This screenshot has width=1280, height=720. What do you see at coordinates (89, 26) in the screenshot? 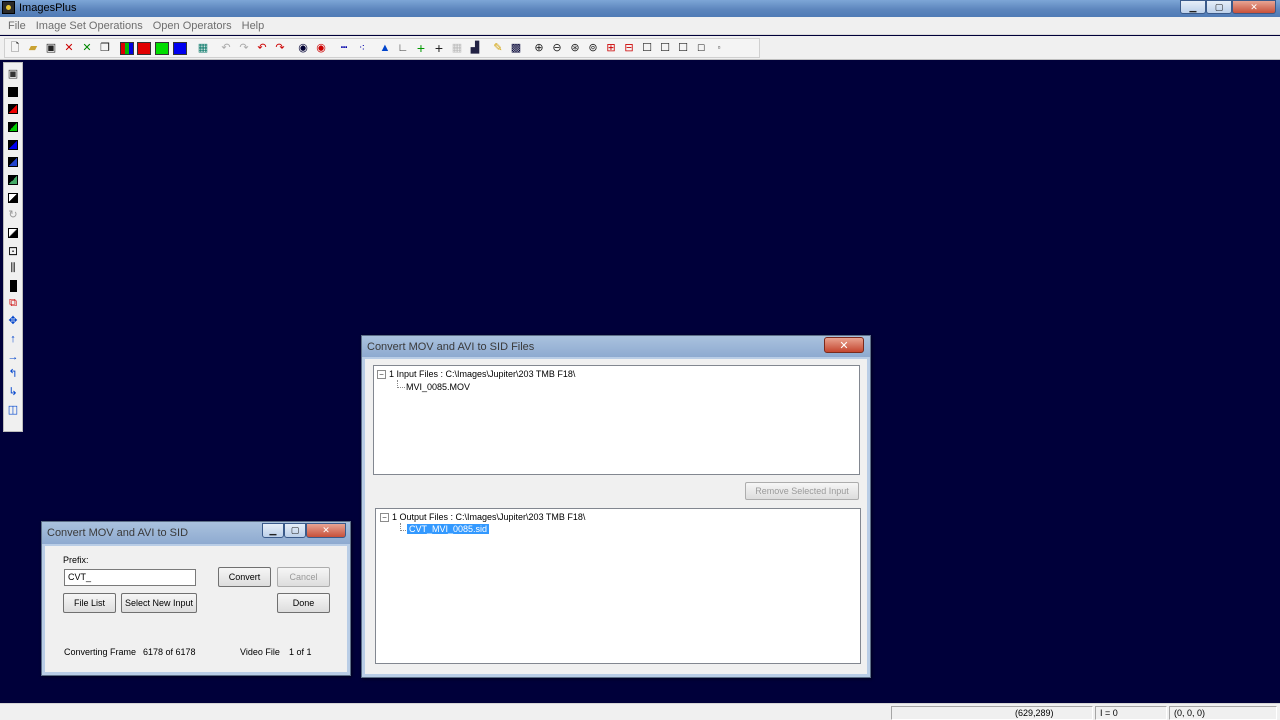
I see `menu-image-set-operations: Image Set Operations` at bounding box center [89, 26].